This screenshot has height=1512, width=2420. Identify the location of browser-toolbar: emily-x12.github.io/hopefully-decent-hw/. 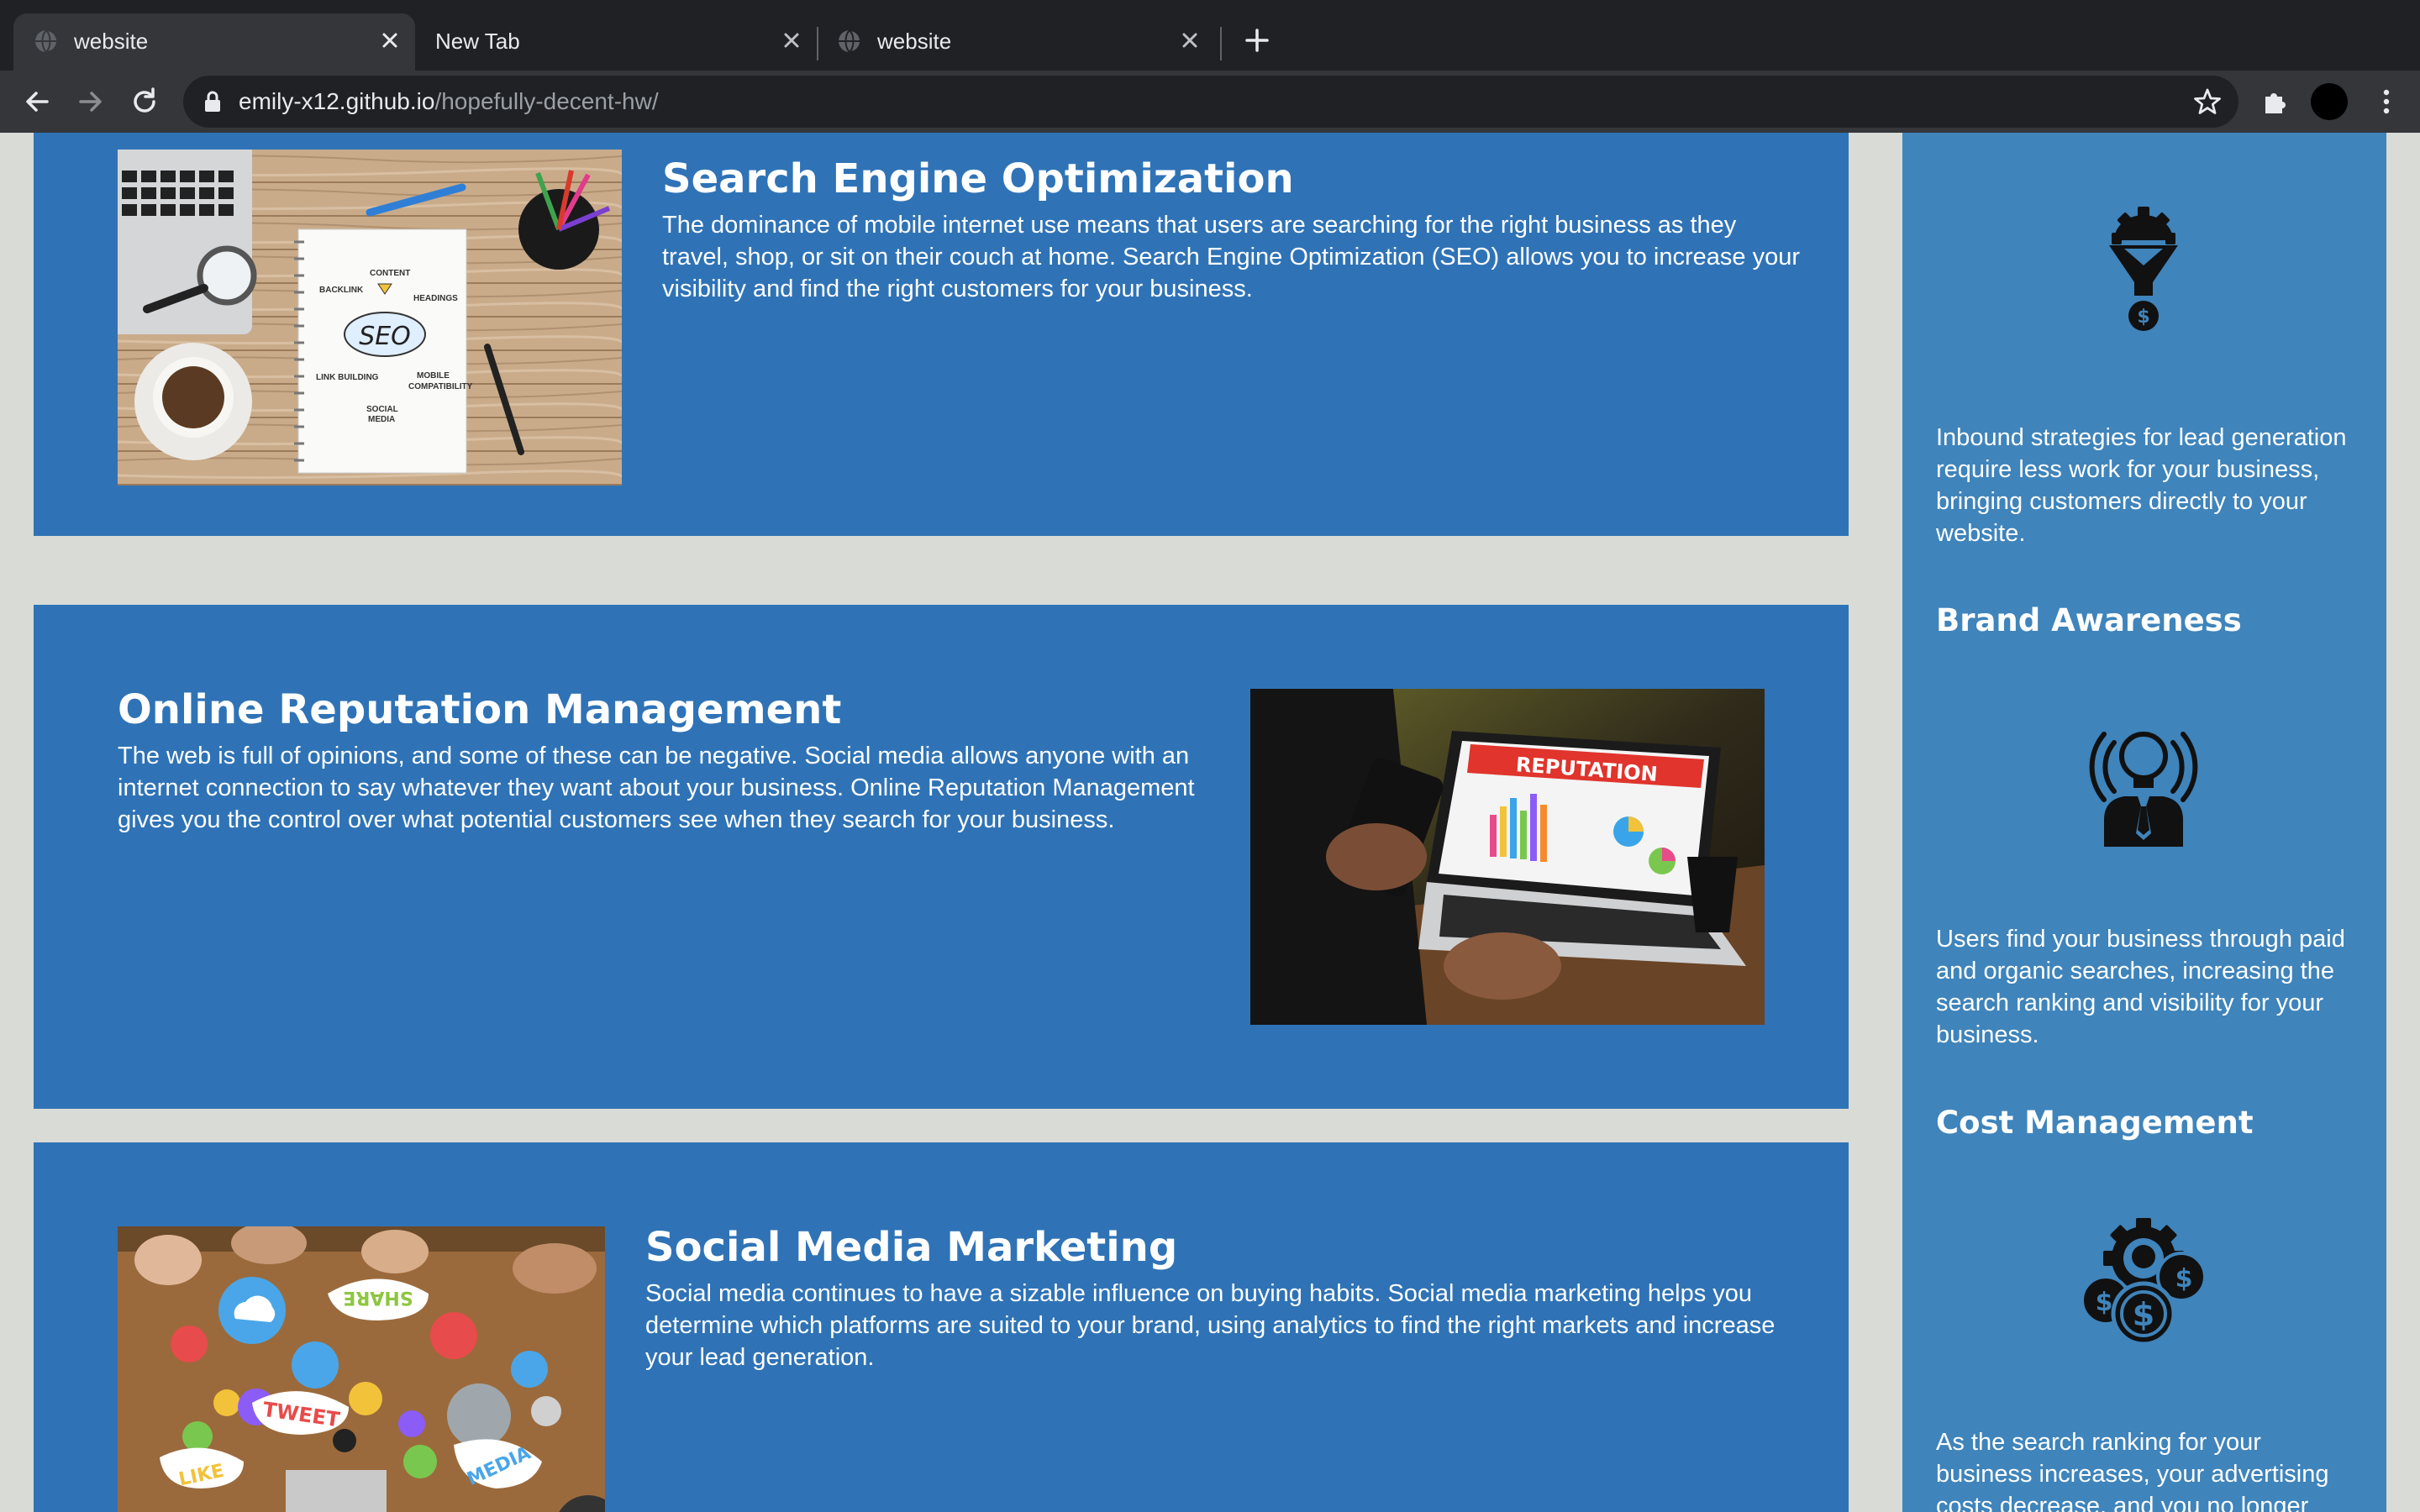
(1210, 102).